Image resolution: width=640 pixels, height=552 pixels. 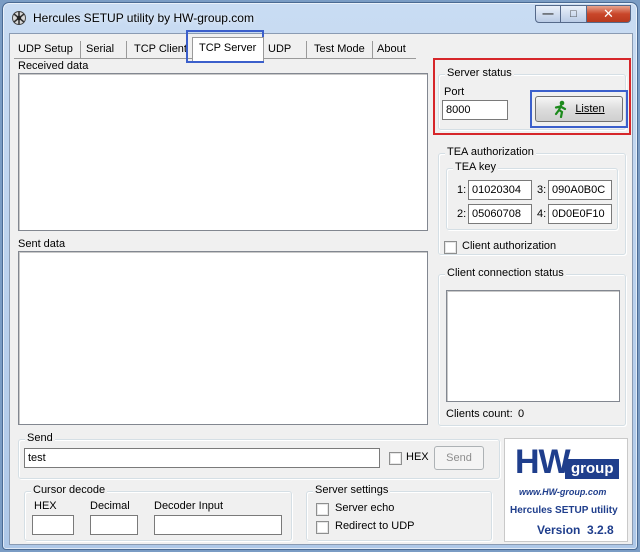 I want to click on port-input: 8000, so click(x=475, y=110).